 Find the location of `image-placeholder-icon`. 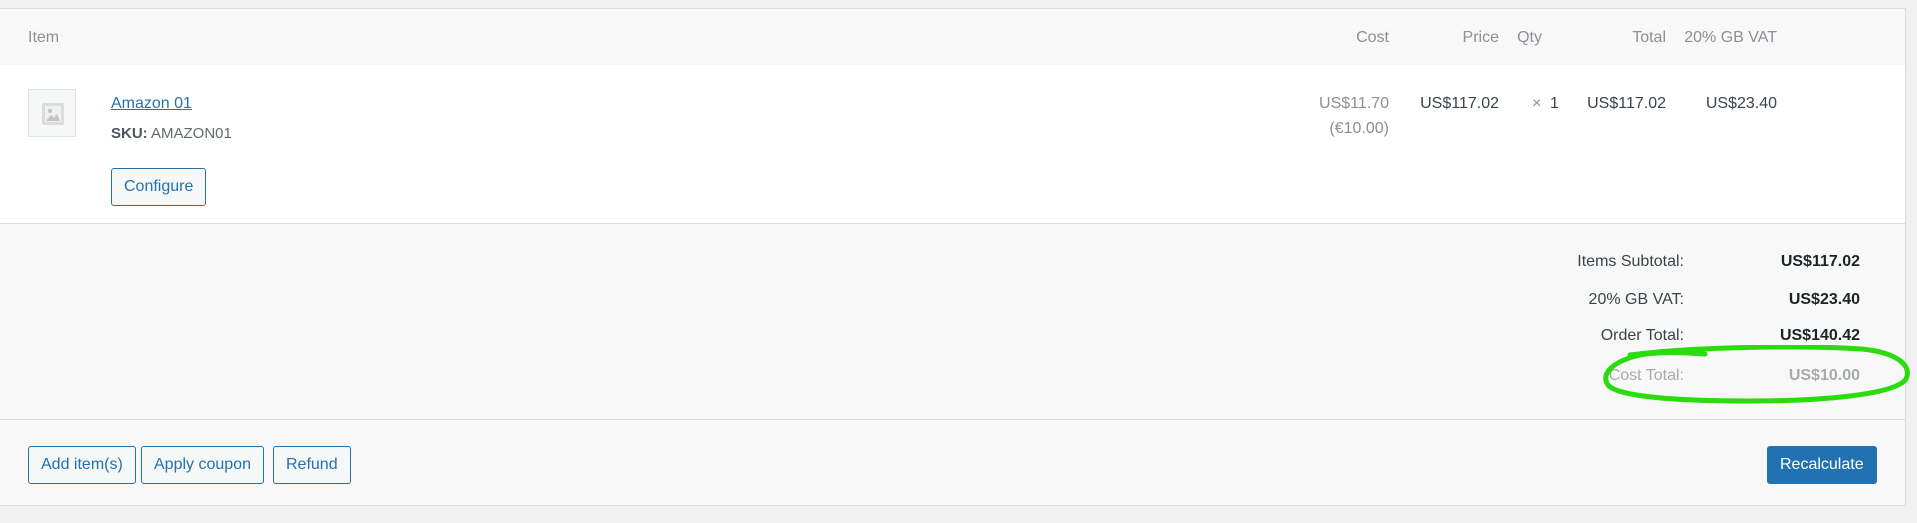

image-placeholder-icon is located at coordinates (52, 113).